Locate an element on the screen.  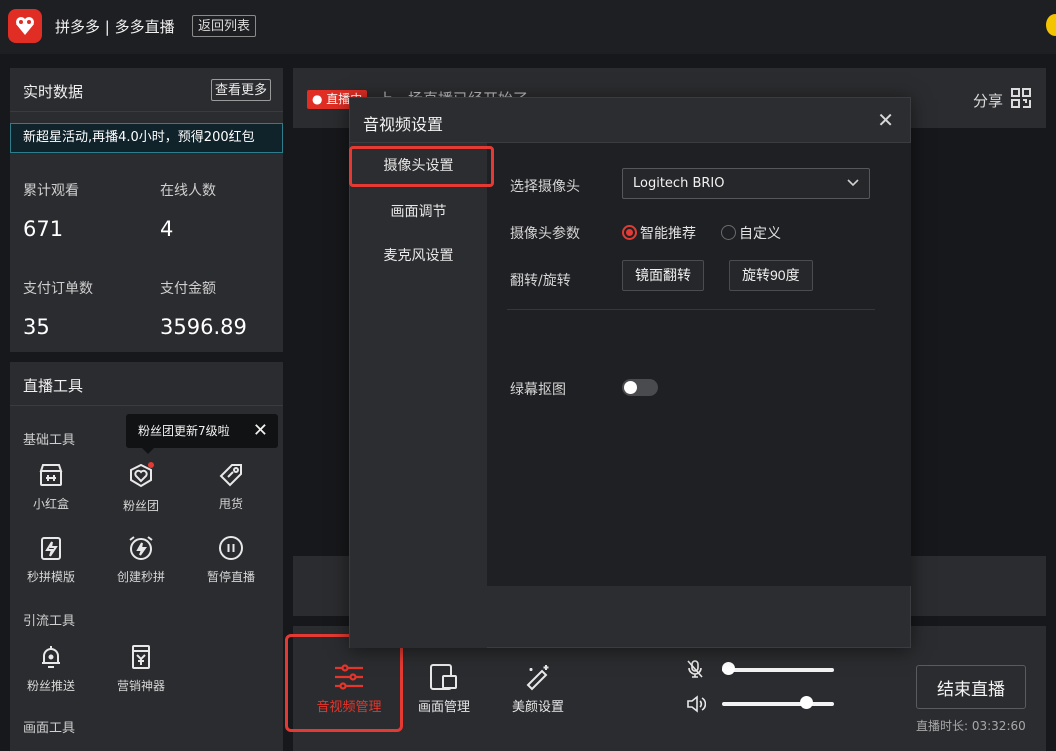
chevron-down-icon is located at coordinates (853, 183).